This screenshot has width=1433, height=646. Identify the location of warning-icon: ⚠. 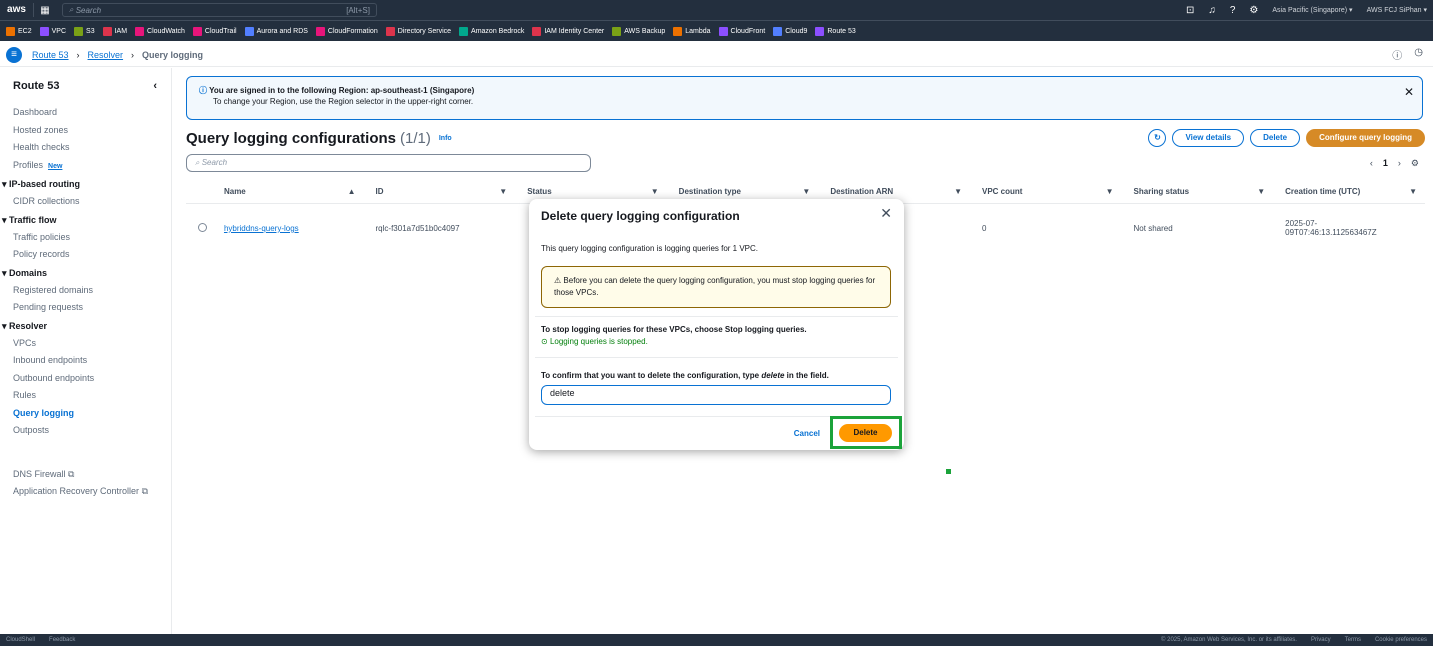
(559, 280).